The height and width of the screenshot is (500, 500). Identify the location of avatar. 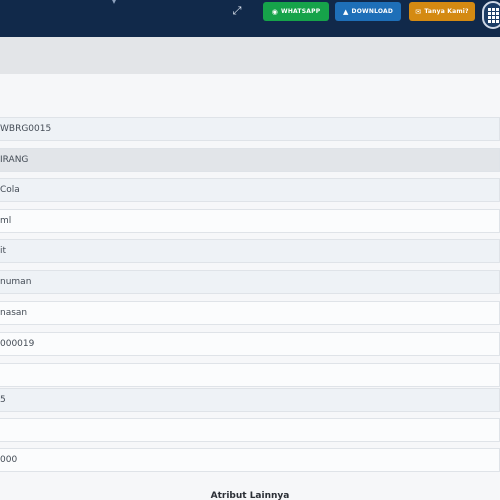
(491, 15).